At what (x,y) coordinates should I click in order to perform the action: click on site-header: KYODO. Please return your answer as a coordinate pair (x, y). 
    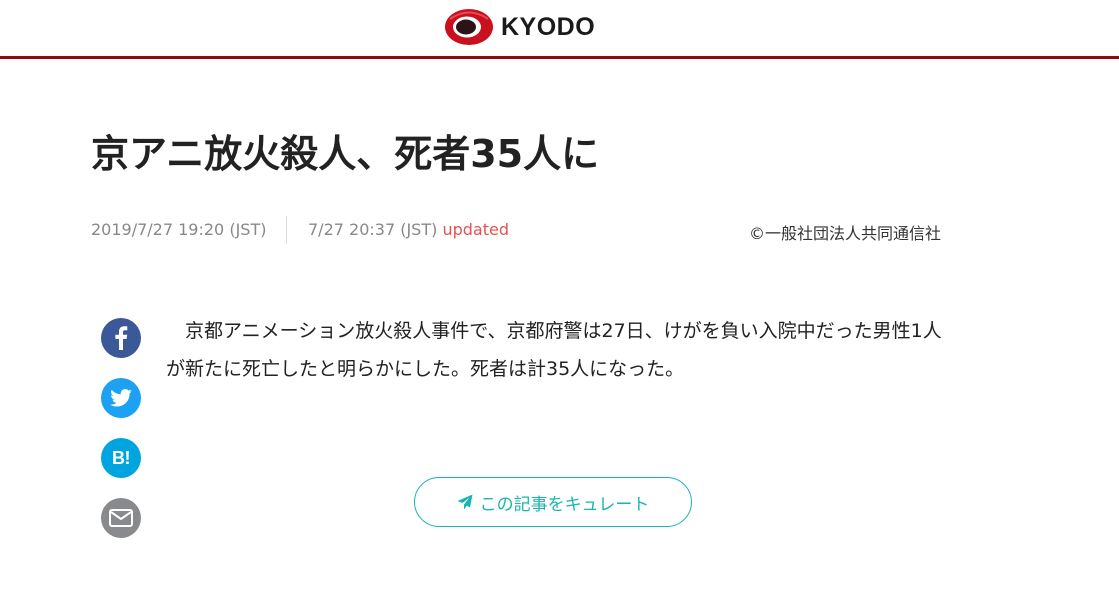
    Looking at the image, I should click on (559, 29).